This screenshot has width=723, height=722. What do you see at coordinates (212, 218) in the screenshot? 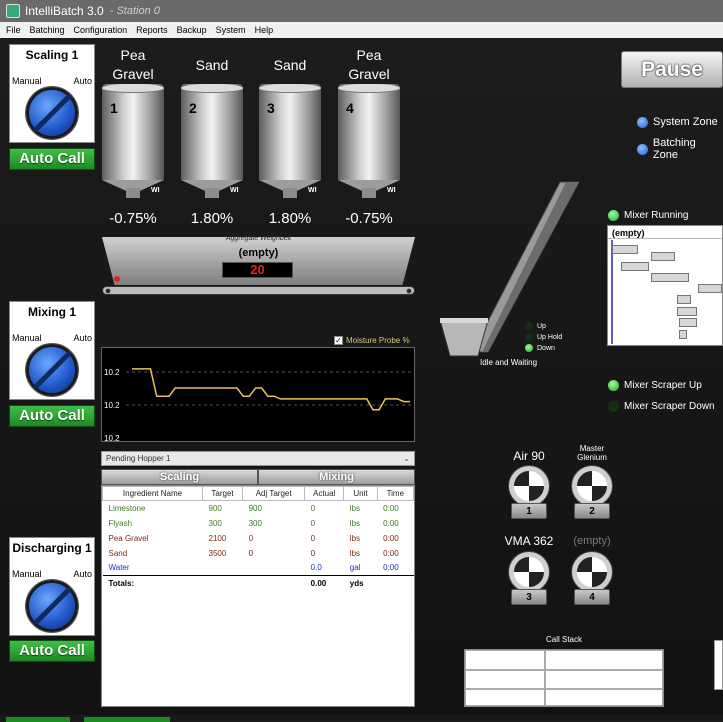
I see `hopper-2-percent: 1.80%` at bounding box center [212, 218].